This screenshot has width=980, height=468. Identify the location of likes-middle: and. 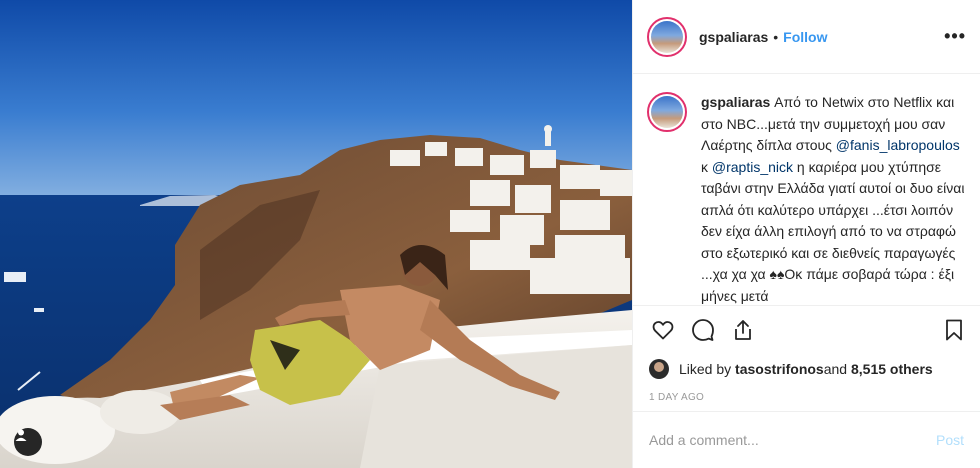
(835, 369).